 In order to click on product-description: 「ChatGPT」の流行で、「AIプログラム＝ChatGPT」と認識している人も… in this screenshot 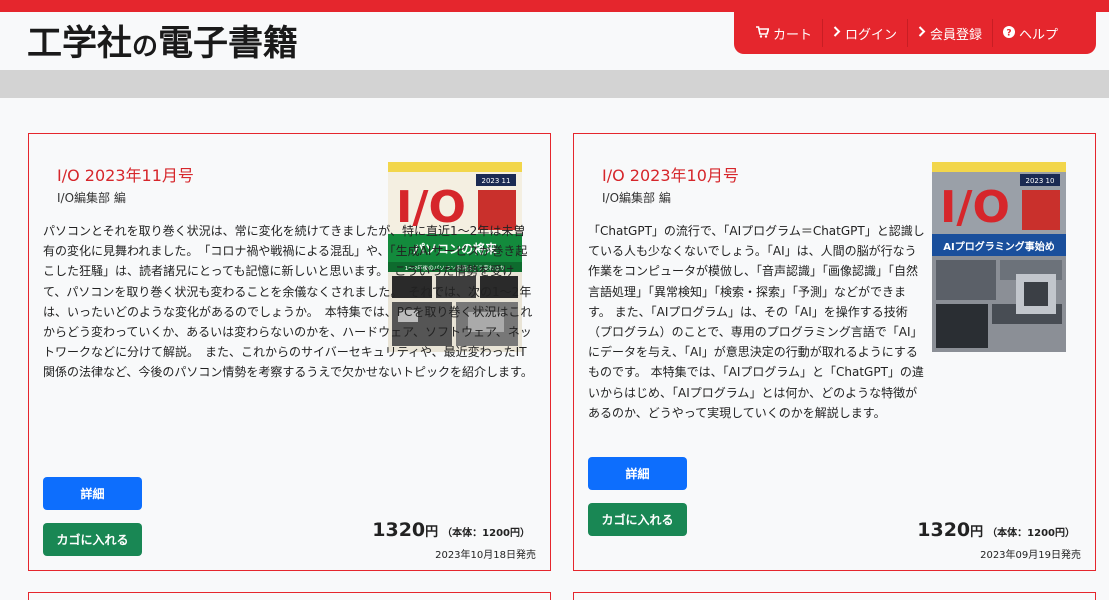, I will do `click(756, 322)`.